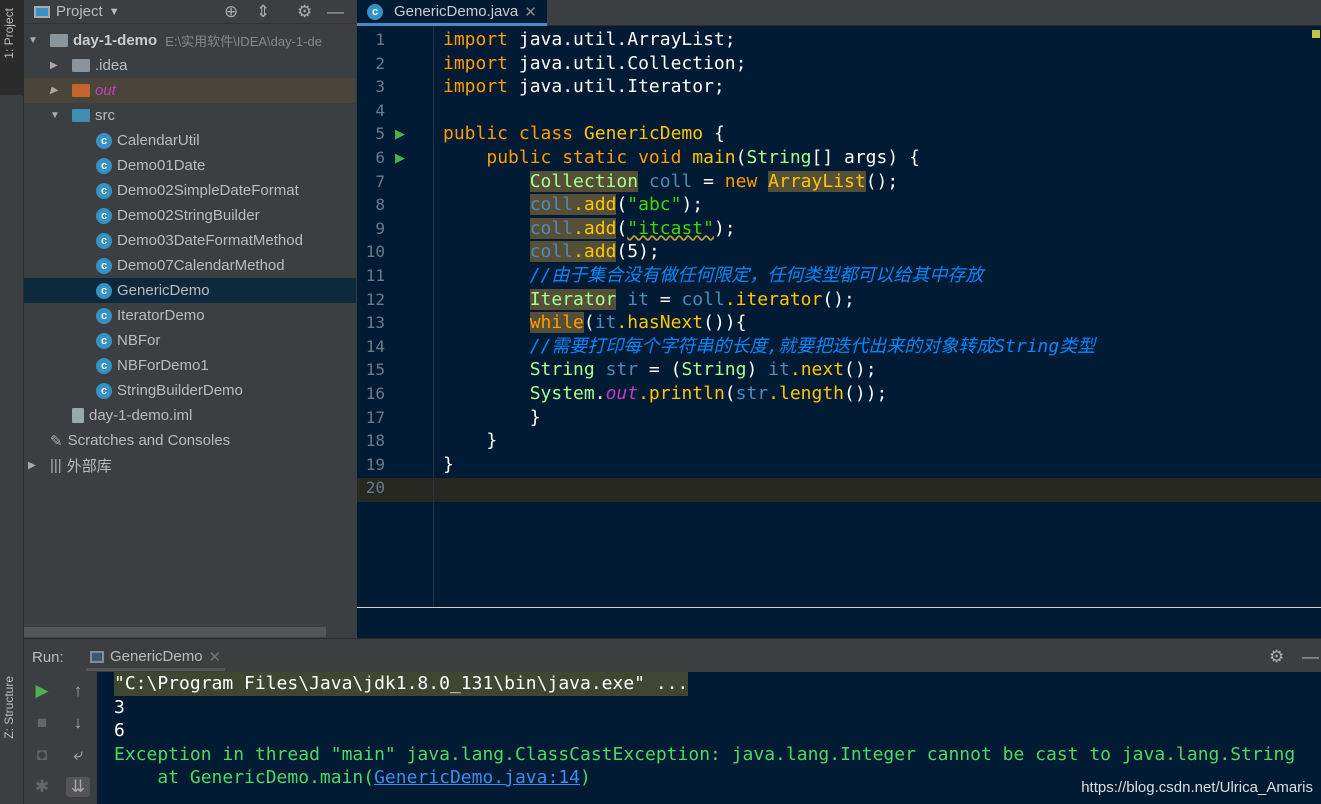  What do you see at coordinates (78, 723) in the screenshot?
I see `down-arrow-icon: ↓` at bounding box center [78, 723].